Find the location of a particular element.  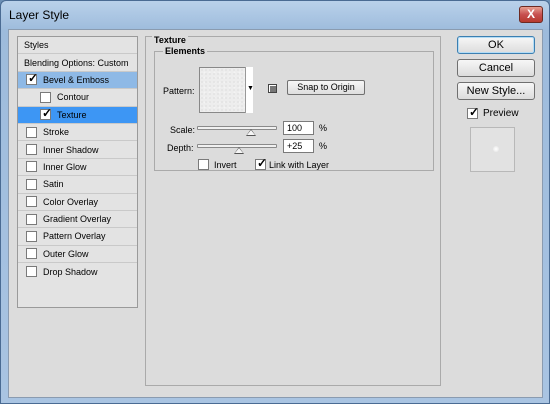

bevel-emboss-checkbox: ✓ is located at coordinates (32, 78).